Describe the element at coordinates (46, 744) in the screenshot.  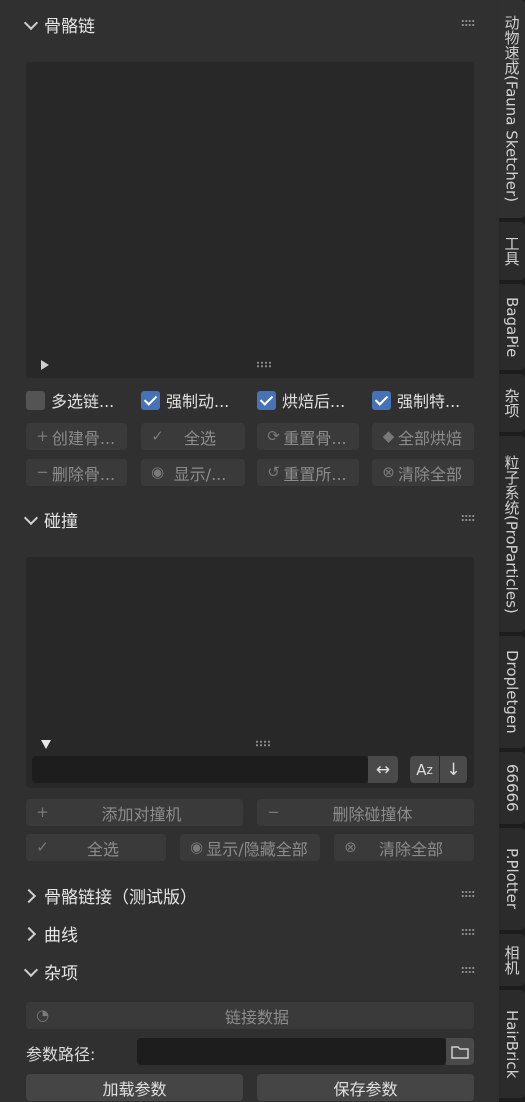
I see `expand-arrow-icon` at that location.